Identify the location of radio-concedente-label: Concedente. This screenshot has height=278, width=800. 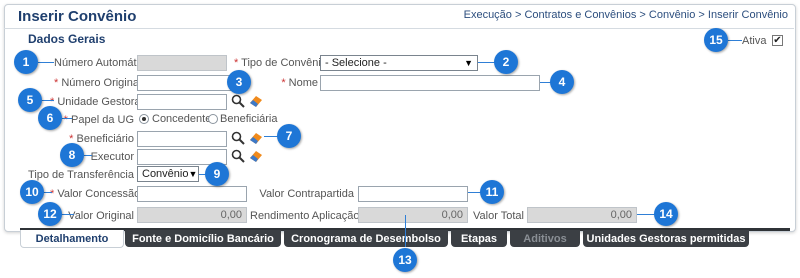
(182, 119).